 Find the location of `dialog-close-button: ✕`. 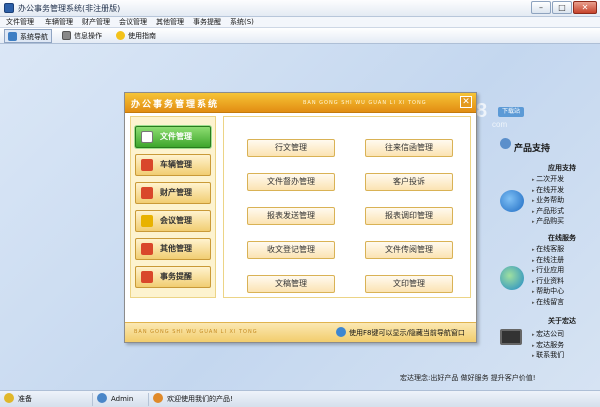

dialog-close-button: ✕ is located at coordinates (466, 102).